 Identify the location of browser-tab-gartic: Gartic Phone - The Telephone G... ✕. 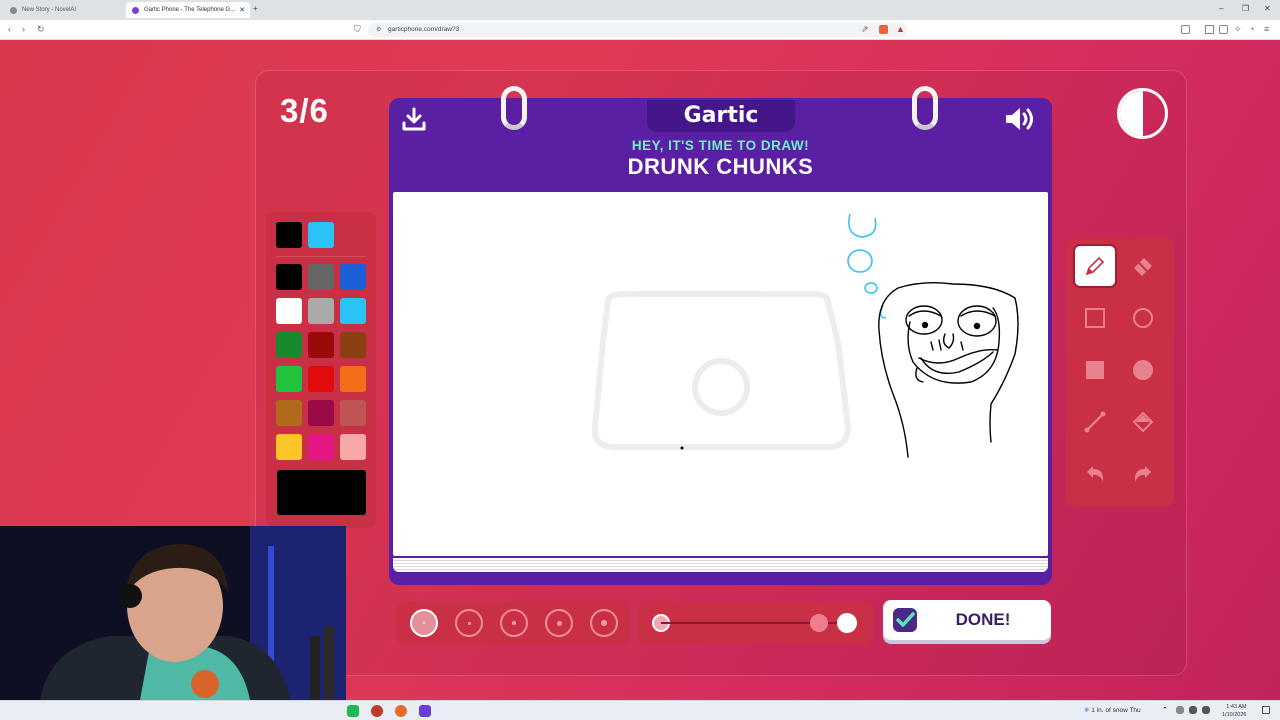
(188, 10).